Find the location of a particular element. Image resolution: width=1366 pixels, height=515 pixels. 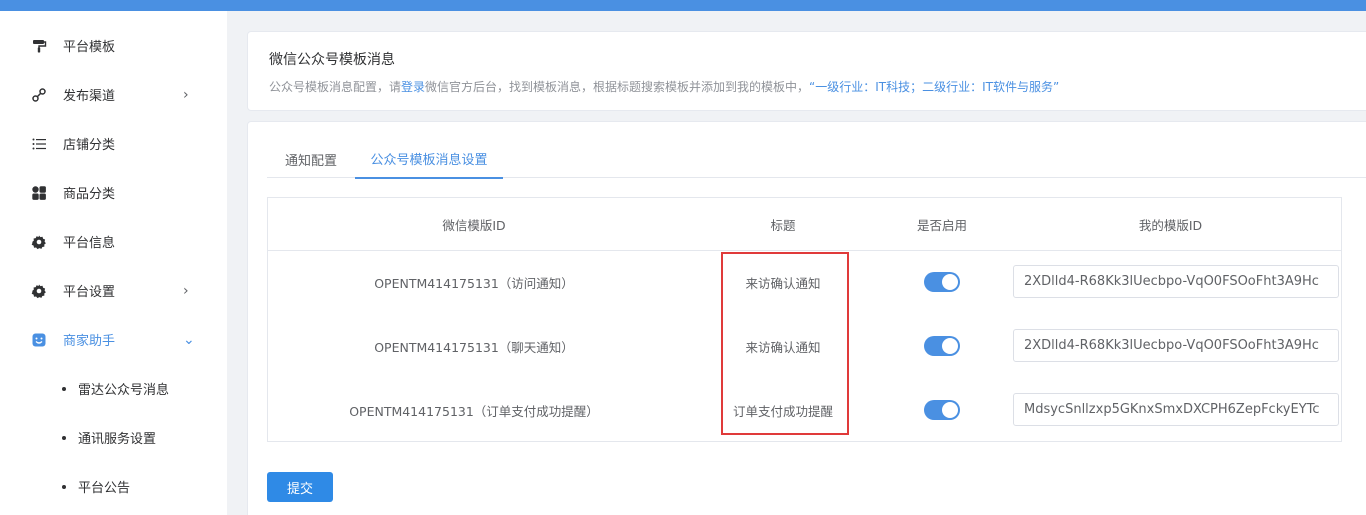

sidebar-item-merchant-assistant: 商家助手 ⌄ is located at coordinates (113, 339).